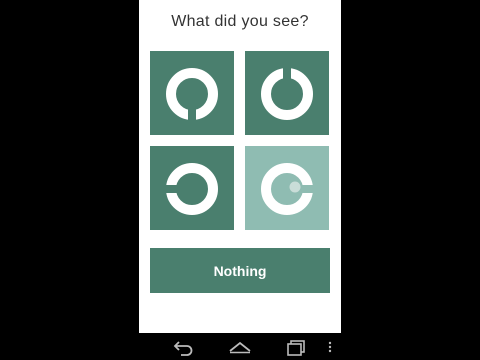 Image resolution: width=480 pixels, height=360 pixels. I want to click on android-nav-bar, so click(240, 346).